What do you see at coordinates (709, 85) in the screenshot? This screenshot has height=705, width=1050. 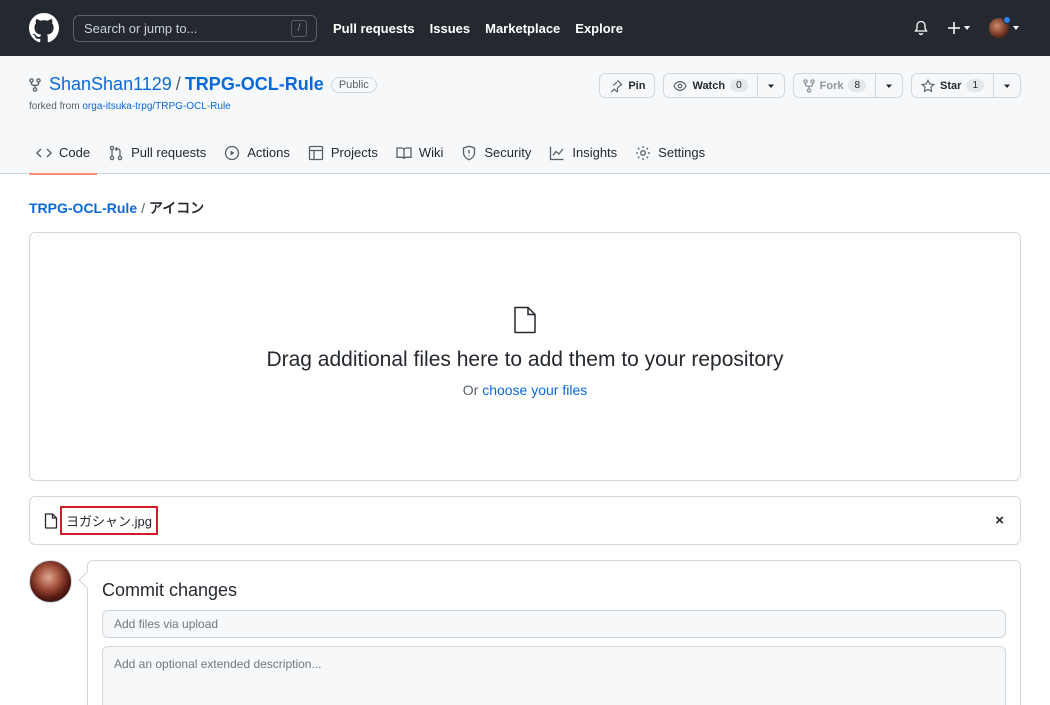 I see `watch-label: Watch` at bounding box center [709, 85].